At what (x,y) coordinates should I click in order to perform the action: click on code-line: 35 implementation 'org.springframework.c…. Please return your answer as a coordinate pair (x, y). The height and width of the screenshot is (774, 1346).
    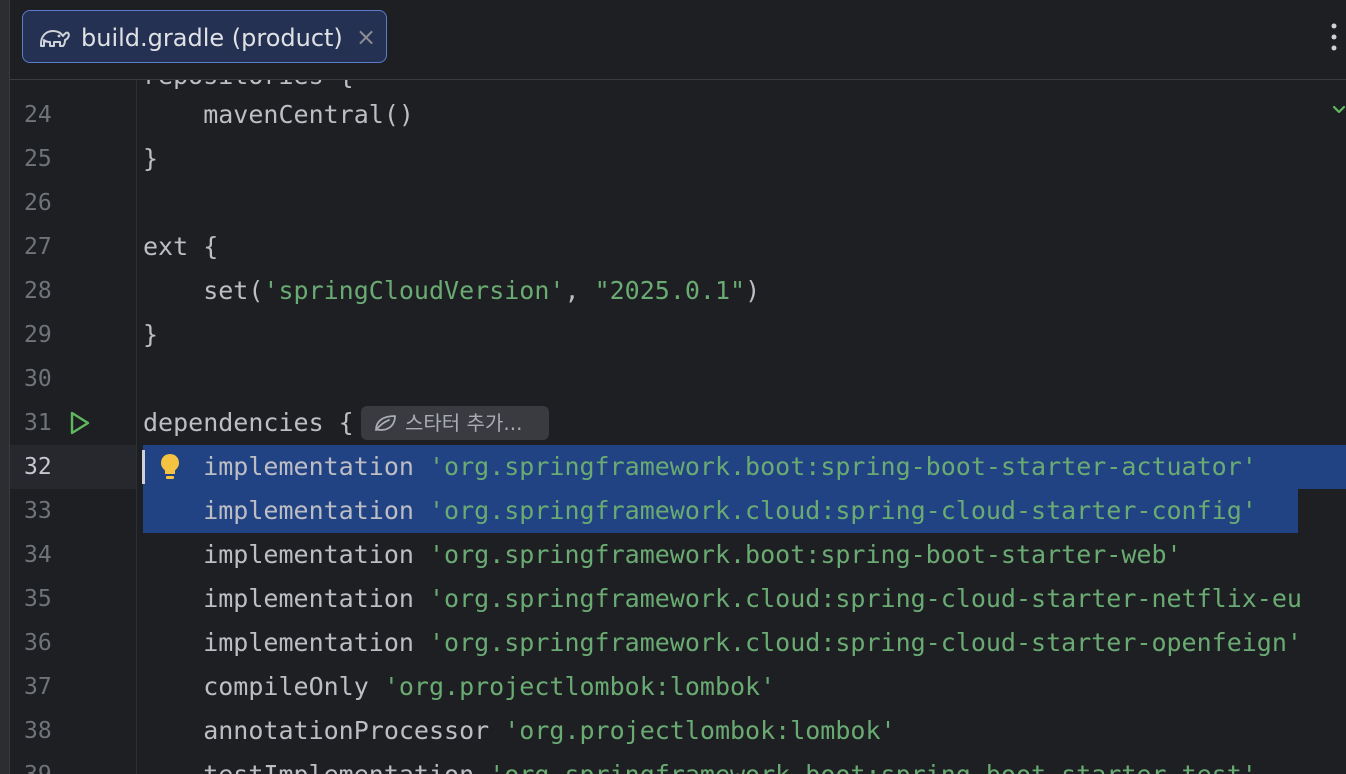
    Looking at the image, I should click on (678, 599).